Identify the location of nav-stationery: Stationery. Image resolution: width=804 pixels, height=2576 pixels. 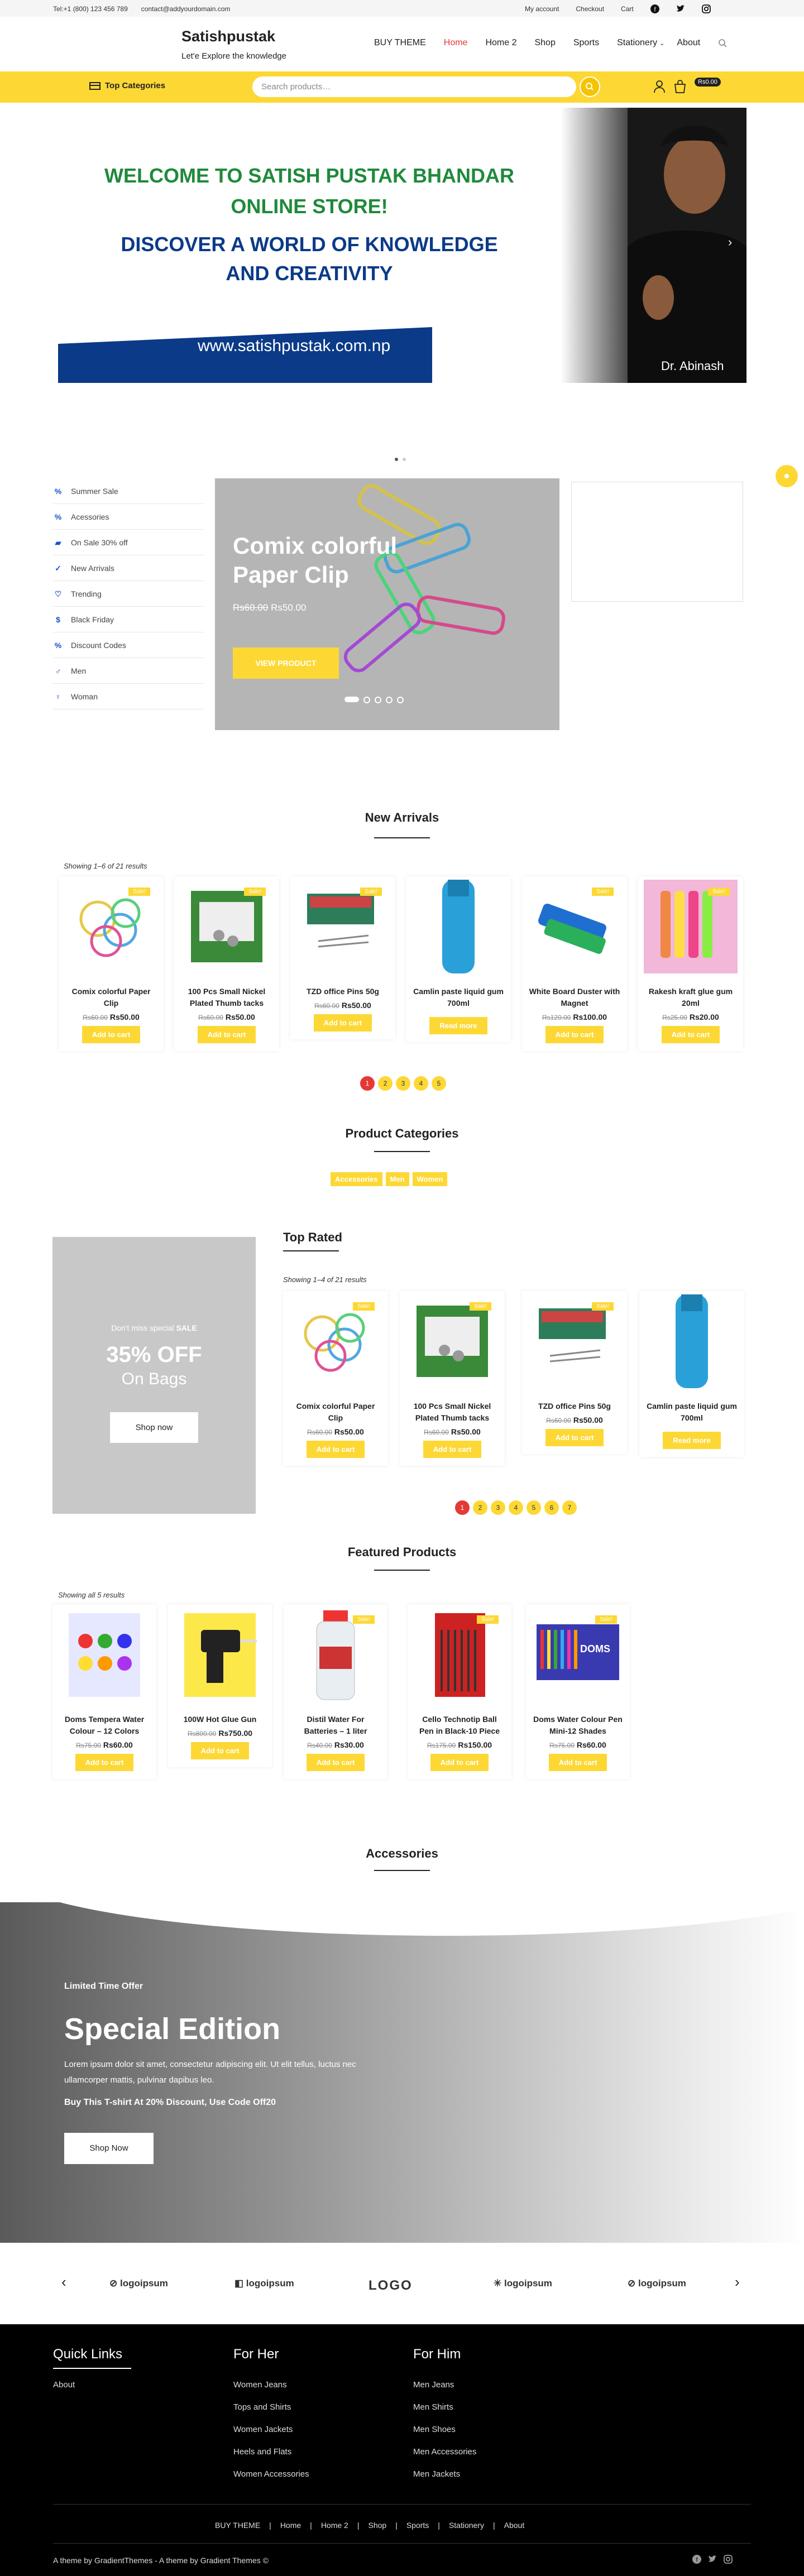
(637, 43).